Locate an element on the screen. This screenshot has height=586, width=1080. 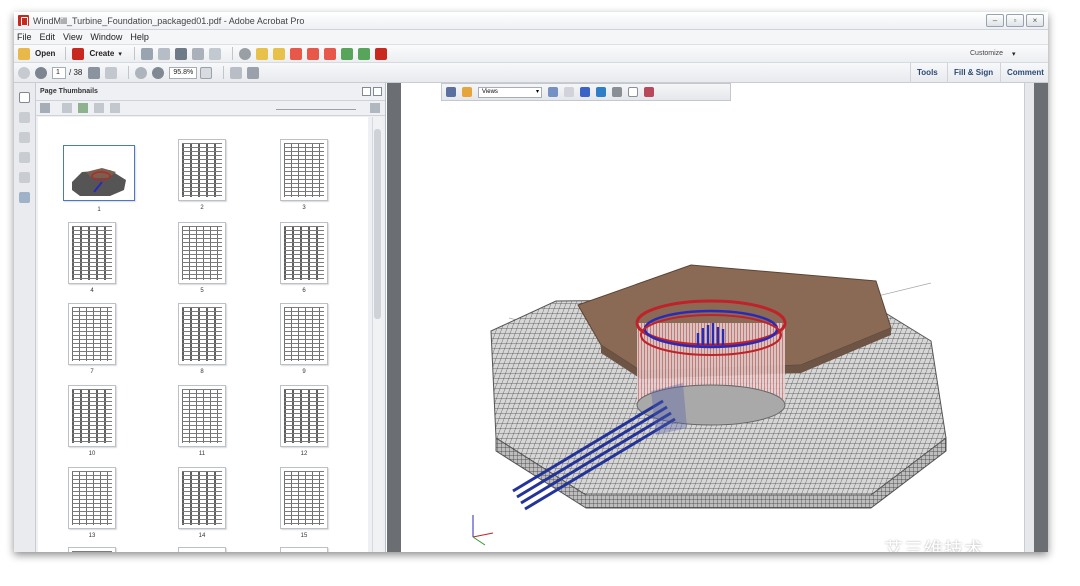
thumbnail-number: 14 is located at coordinates (202, 536).